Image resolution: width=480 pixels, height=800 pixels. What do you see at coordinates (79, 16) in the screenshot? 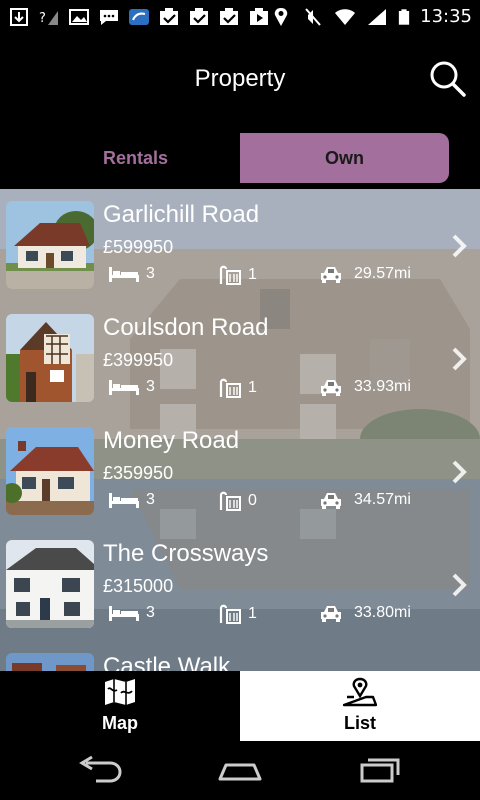
I see `image-icon` at bounding box center [79, 16].